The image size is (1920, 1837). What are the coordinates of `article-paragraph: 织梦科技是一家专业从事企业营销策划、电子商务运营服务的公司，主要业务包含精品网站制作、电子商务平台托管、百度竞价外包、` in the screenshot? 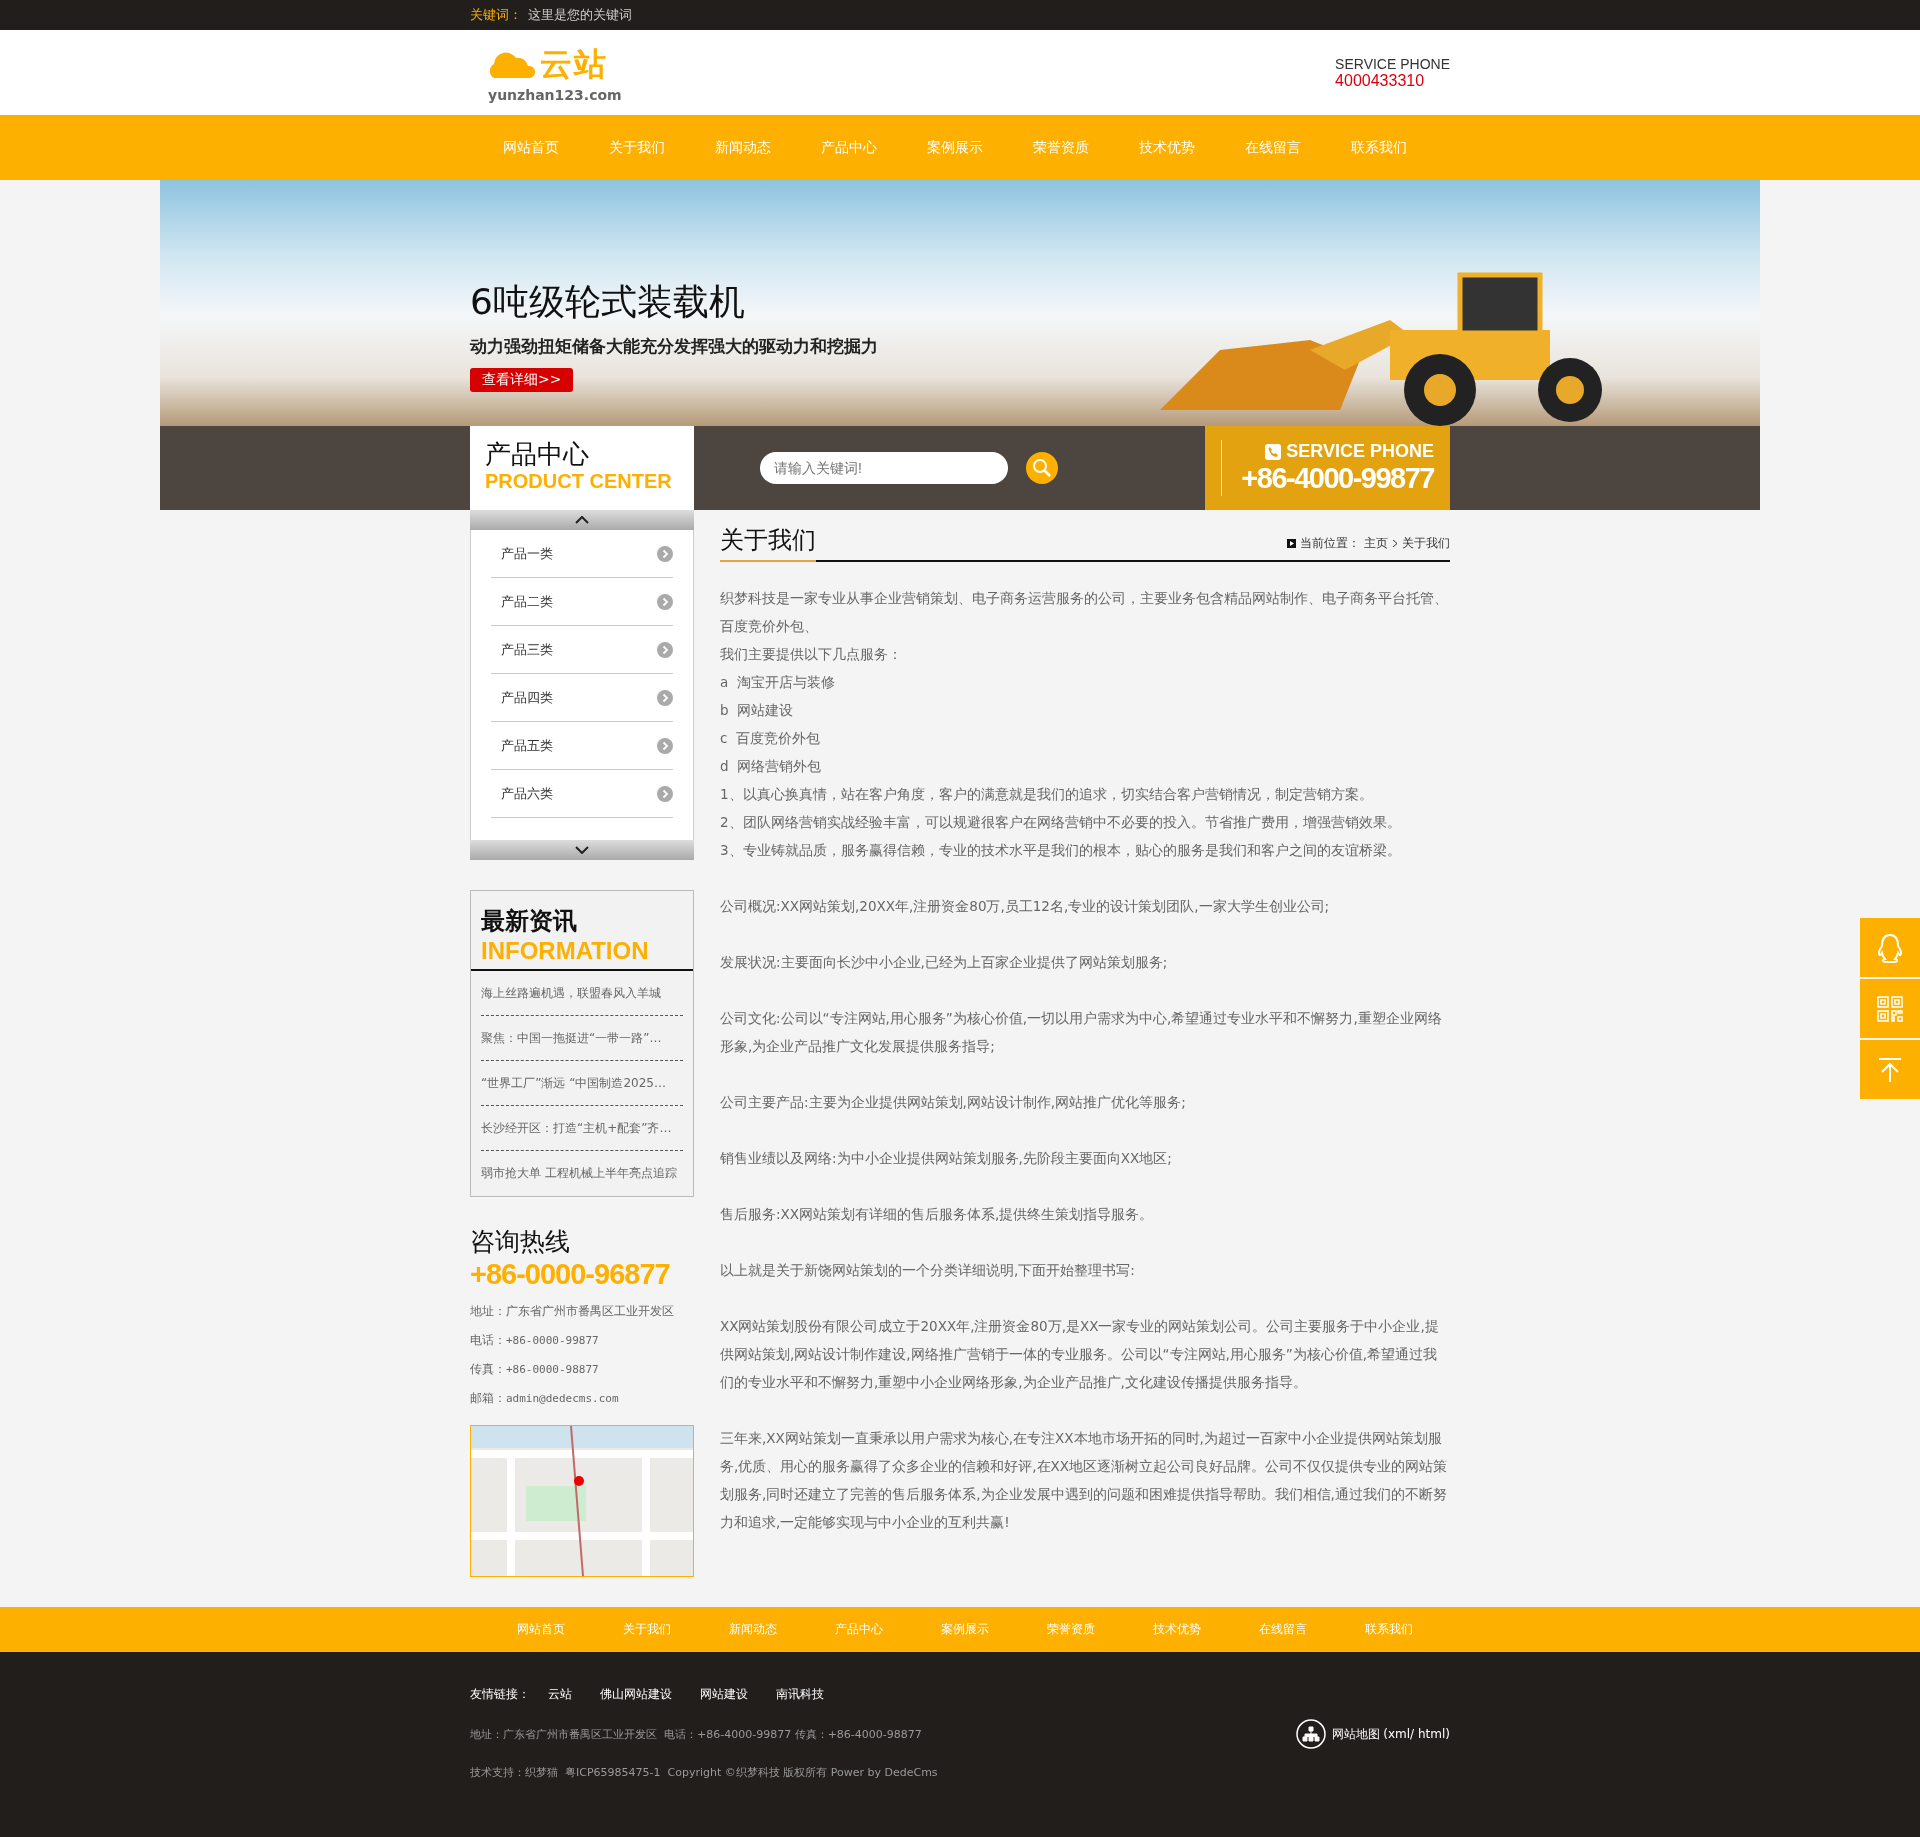 It's located at (1084, 612).